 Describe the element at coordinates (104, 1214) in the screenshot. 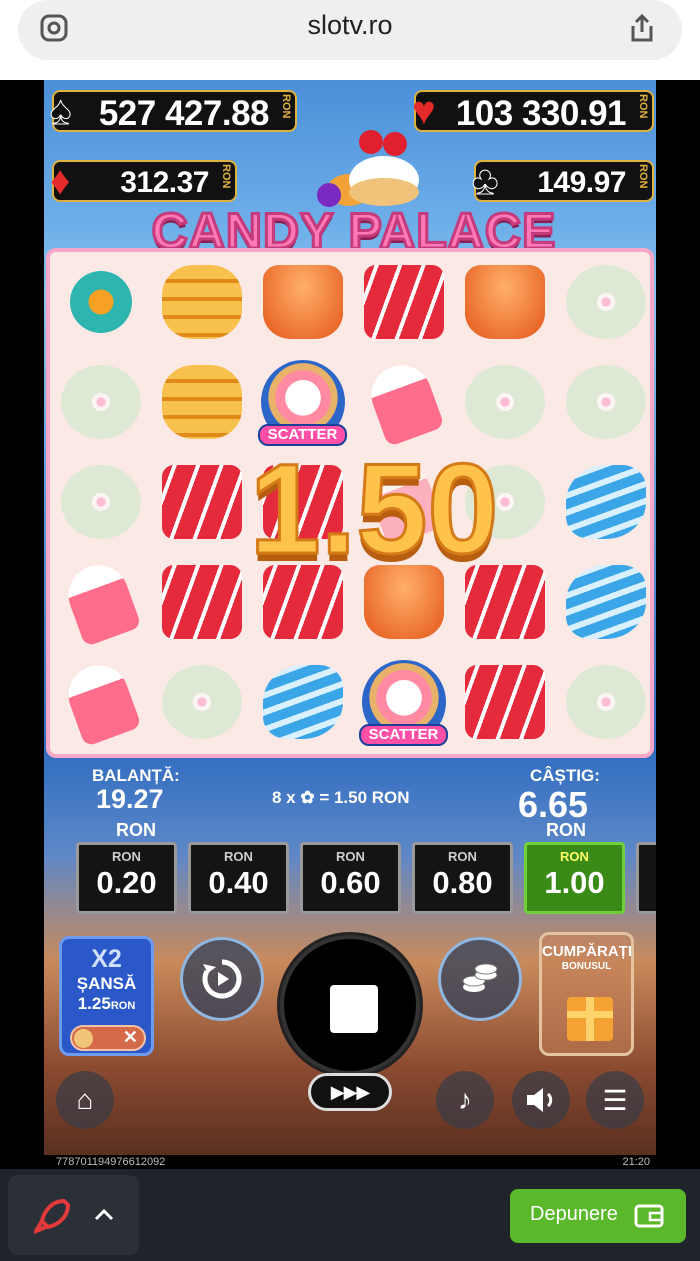

I see `chevron-up-icon` at that location.